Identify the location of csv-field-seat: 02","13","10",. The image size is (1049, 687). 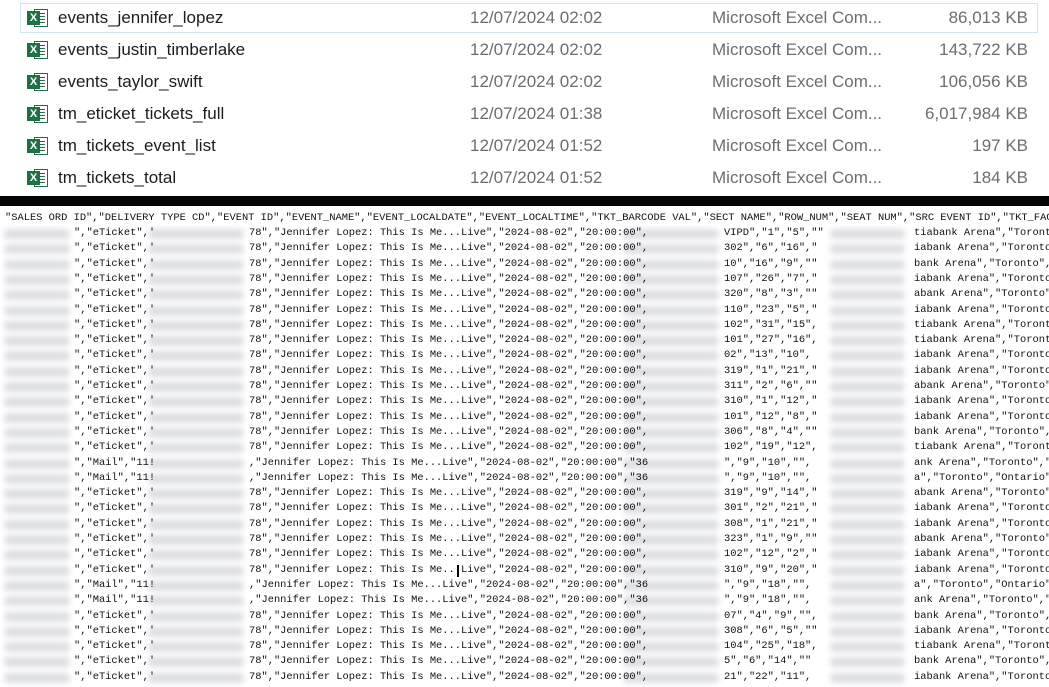
(768, 355).